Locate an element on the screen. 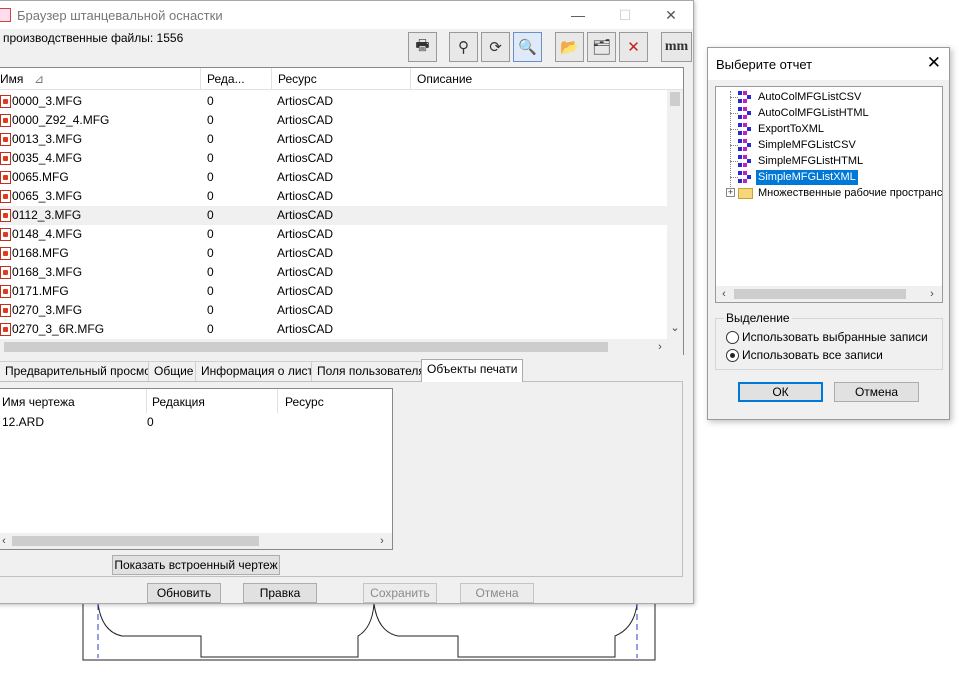 This screenshot has height=676, width=959. report-item: SimpleMFGListXML is located at coordinates (807, 177).